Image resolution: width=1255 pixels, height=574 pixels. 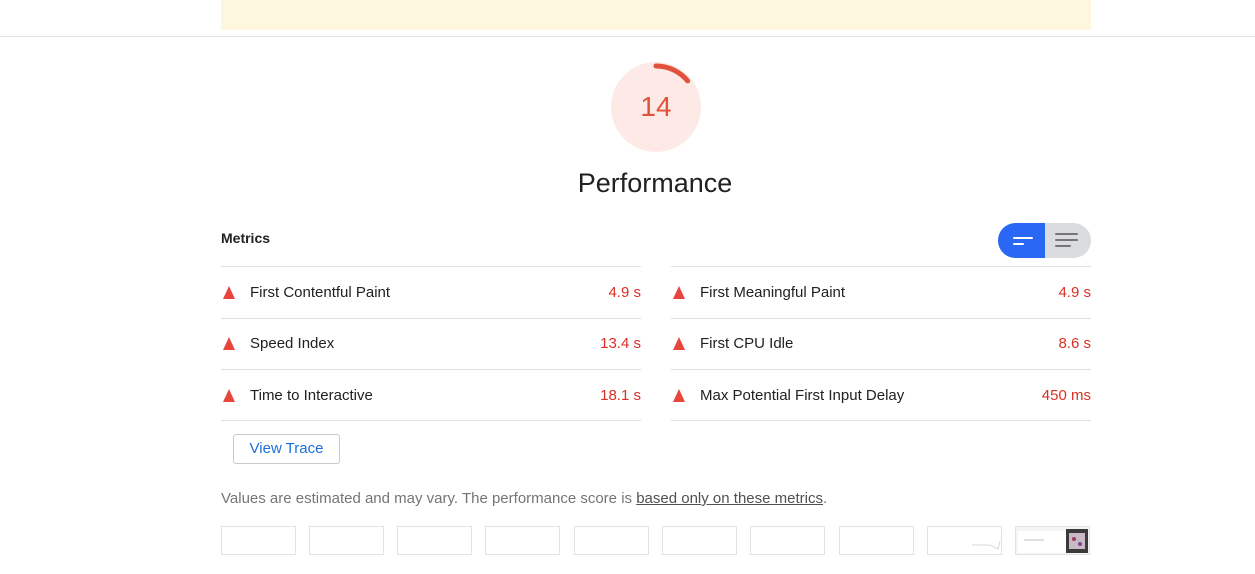 I want to click on gauge-title: Performance, so click(x=655, y=183).